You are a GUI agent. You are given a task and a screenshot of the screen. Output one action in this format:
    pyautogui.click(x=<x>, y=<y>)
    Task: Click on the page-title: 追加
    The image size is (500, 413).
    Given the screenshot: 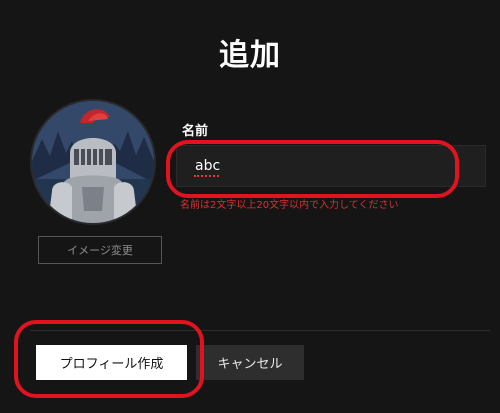 What is the action you would take?
    pyautogui.click(x=250, y=55)
    